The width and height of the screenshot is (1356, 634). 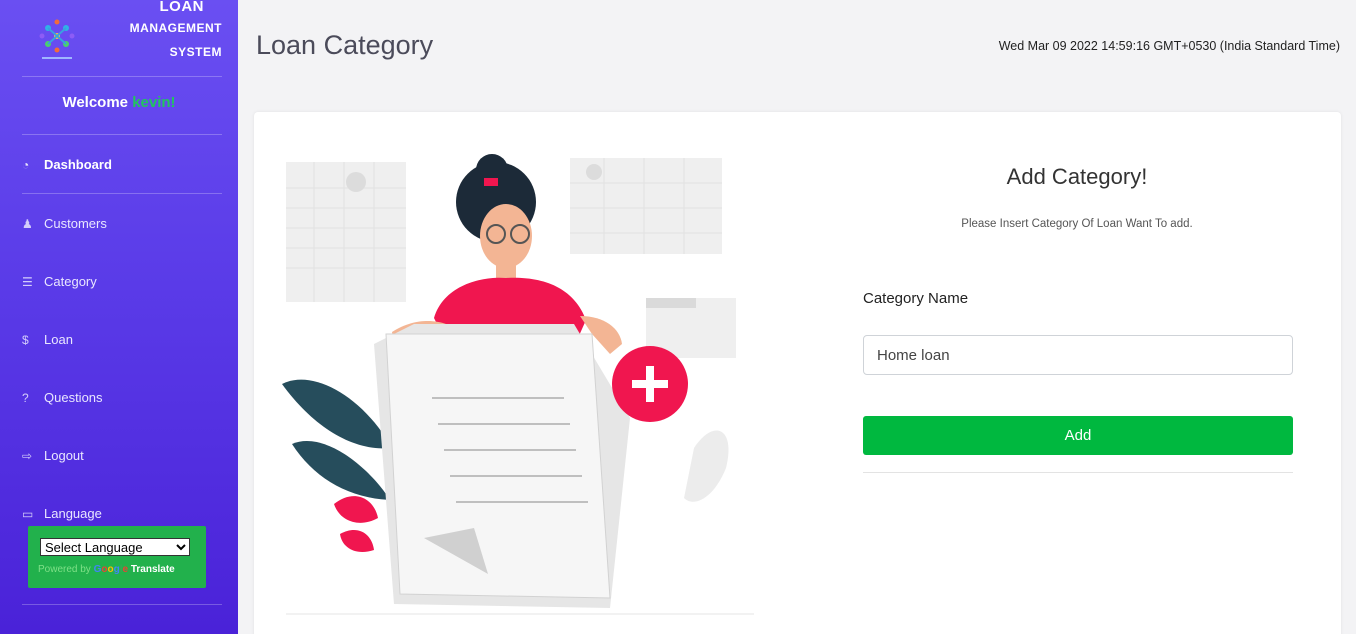 I want to click on google-logo: Google, so click(x=111, y=569).